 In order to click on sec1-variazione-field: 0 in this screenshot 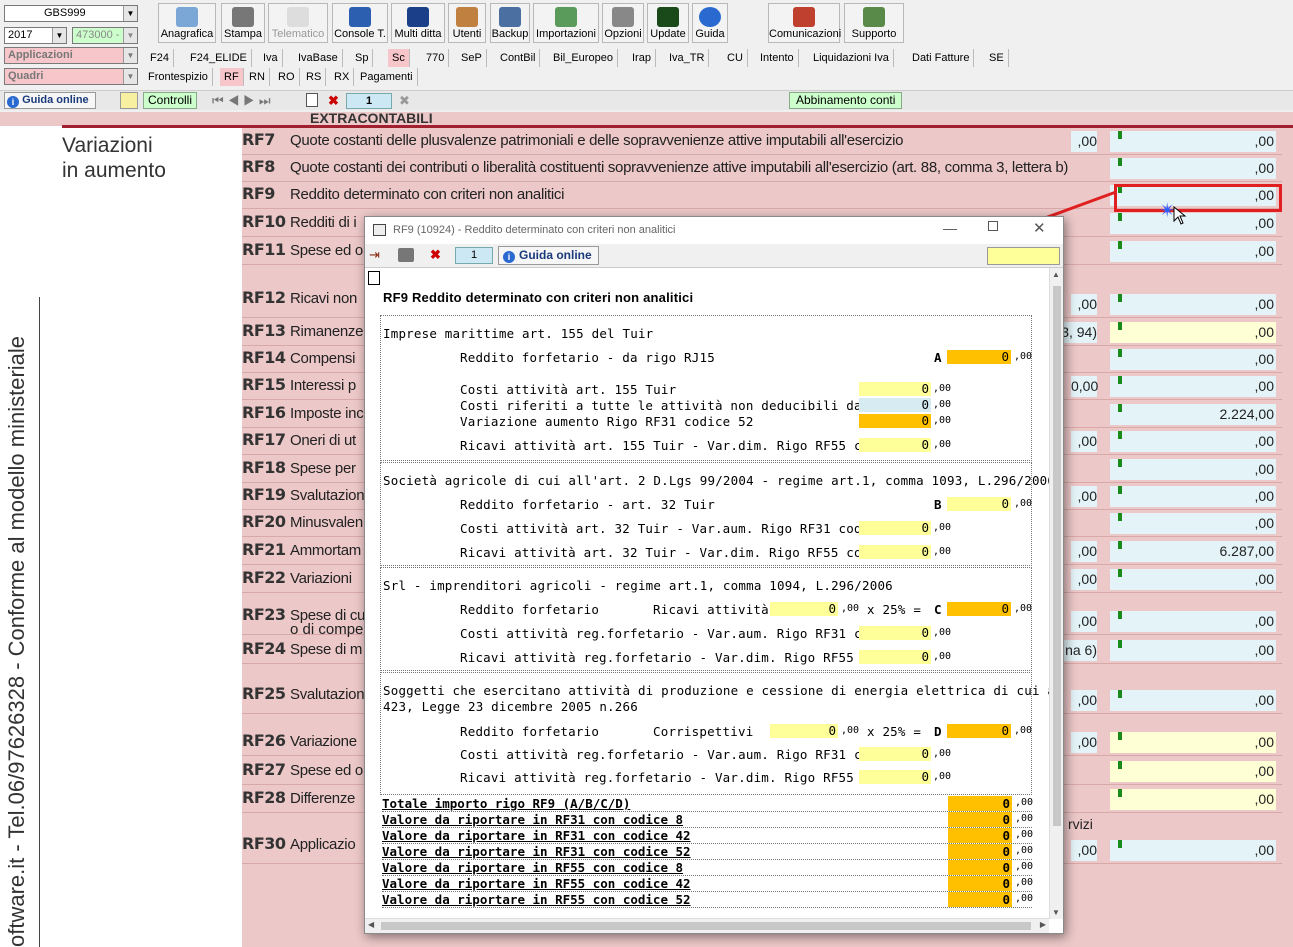, I will do `click(895, 421)`.